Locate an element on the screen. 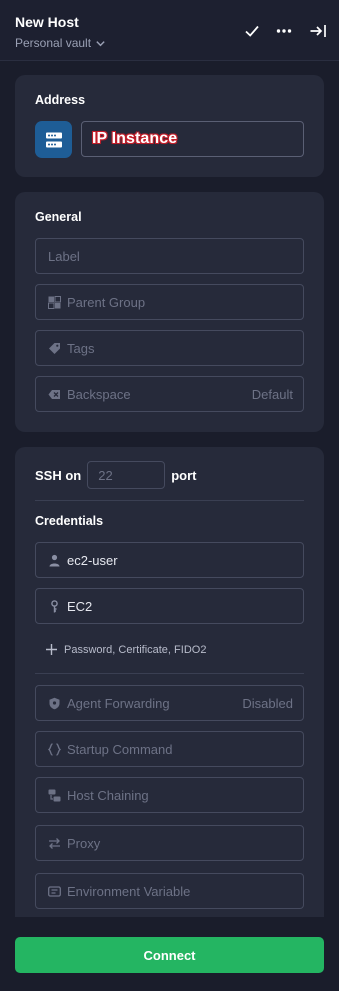 Image resolution: width=339 pixels, height=991 pixels. ssh-prefix: SSH on is located at coordinates (58, 475).